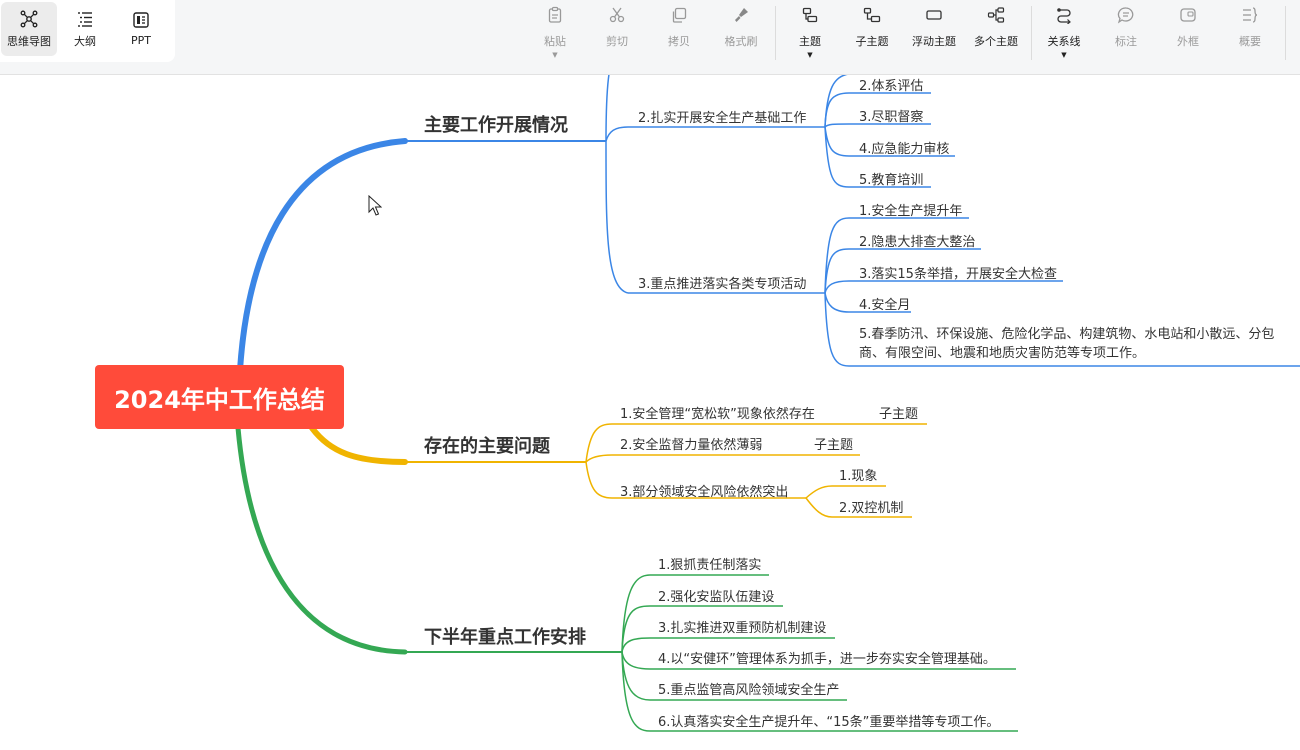 The width and height of the screenshot is (1300, 750). Describe the element at coordinates (555, 14) in the screenshot. I see `clipboard-icon` at that location.